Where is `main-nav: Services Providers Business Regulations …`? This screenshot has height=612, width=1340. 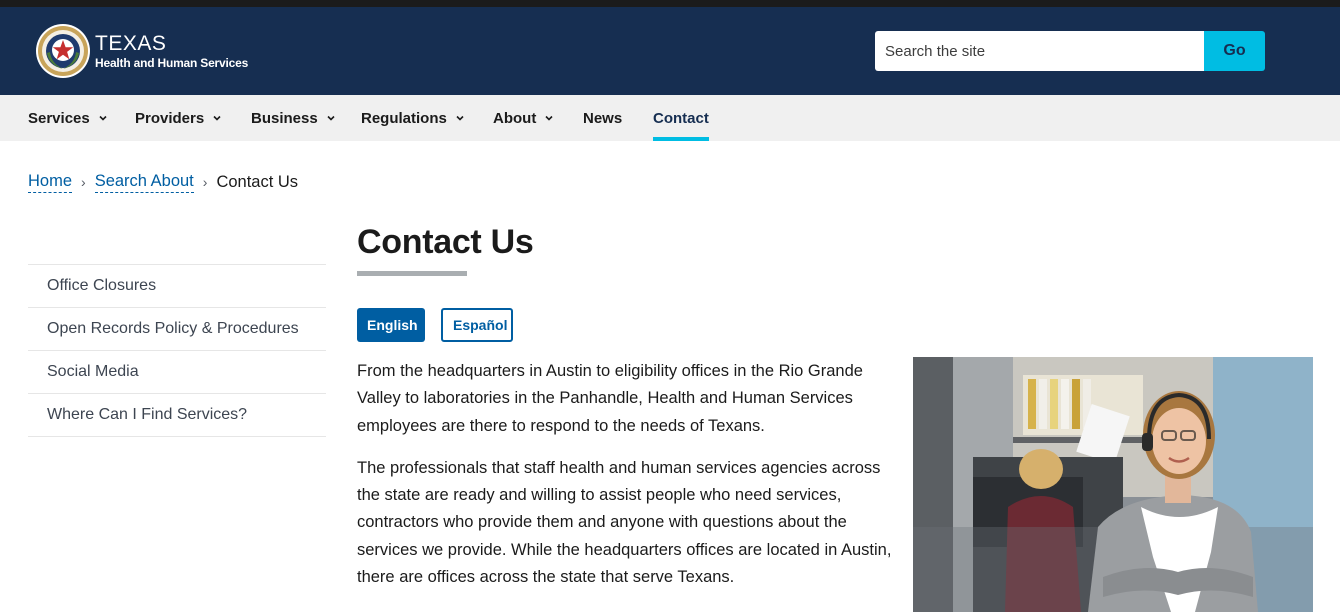 main-nav: Services Providers Business Regulations … is located at coordinates (670, 118).